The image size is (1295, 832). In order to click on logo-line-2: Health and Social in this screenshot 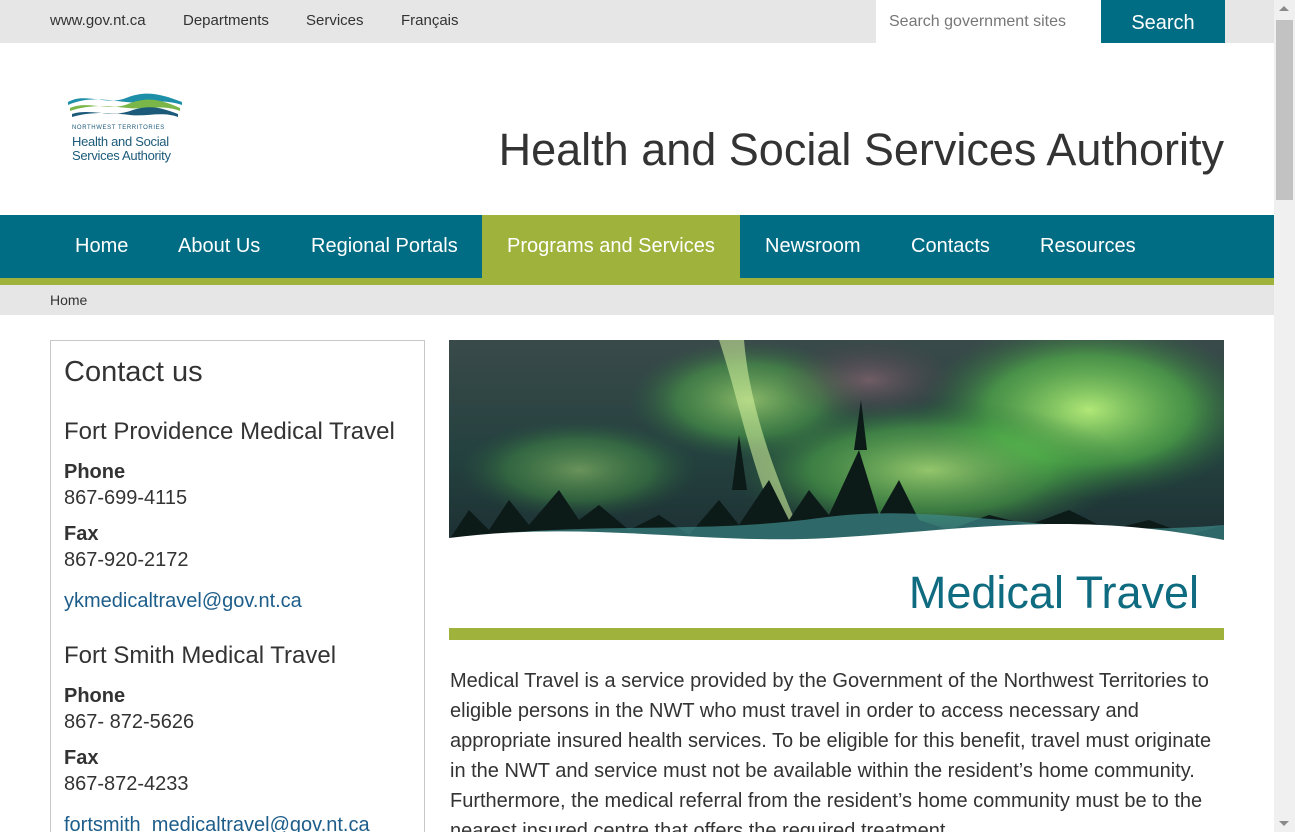, I will do `click(120, 141)`.